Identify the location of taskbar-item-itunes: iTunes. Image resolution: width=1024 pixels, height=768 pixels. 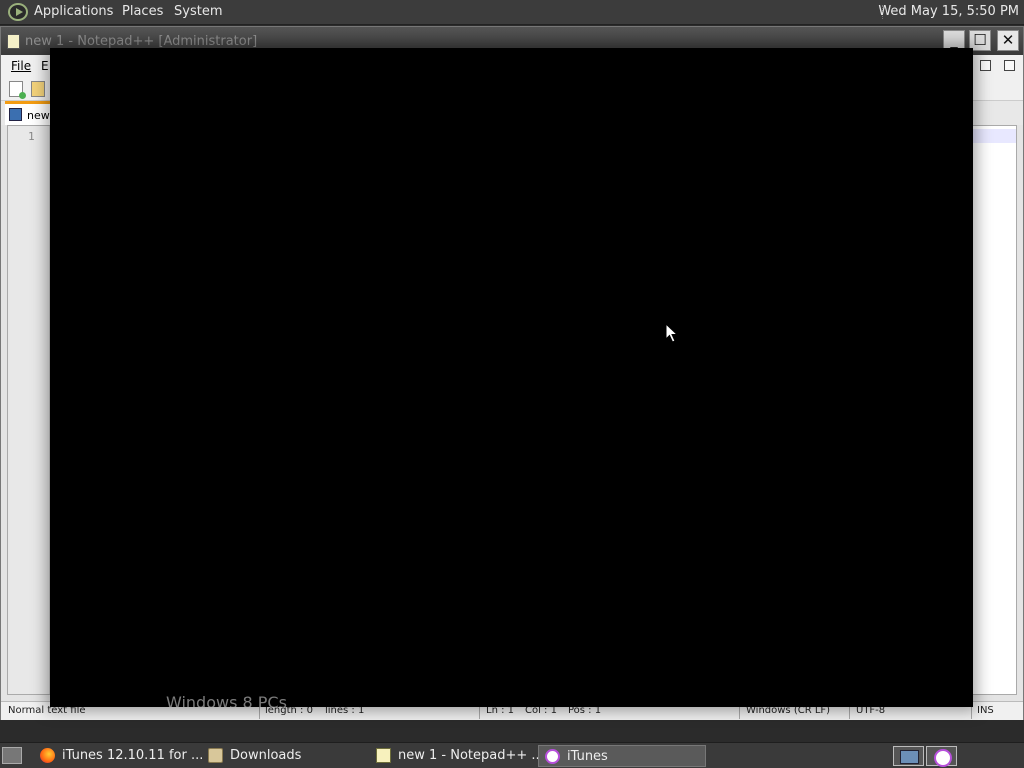
(622, 756).